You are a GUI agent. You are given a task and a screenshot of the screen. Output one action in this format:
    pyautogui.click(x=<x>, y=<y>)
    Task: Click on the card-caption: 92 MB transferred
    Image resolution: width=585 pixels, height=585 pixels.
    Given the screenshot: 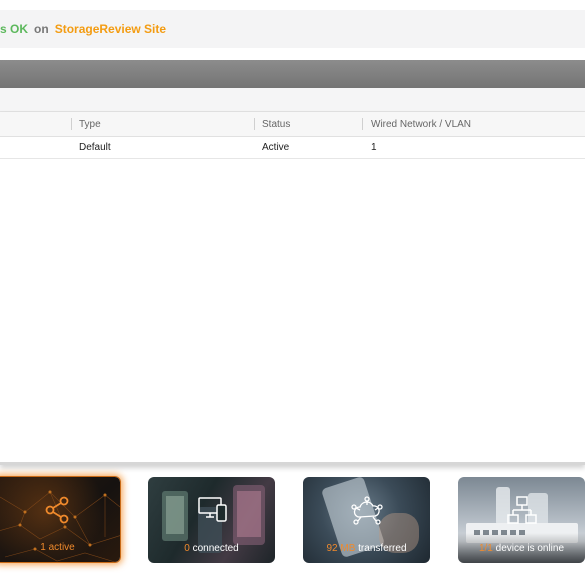 What is the action you would take?
    pyautogui.click(x=366, y=548)
    